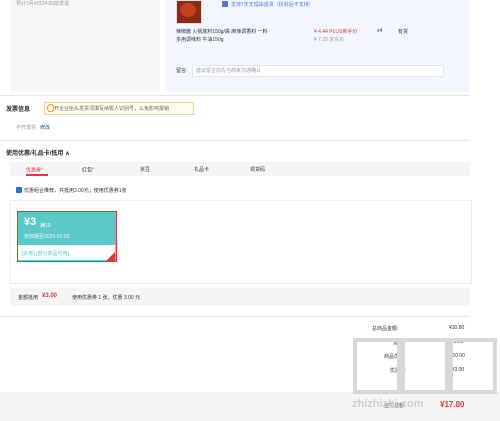  Describe the element at coordinates (229, 71) in the screenshot. I see `note-placeholder: 建议留言前先与商家沟通确认` at that location.